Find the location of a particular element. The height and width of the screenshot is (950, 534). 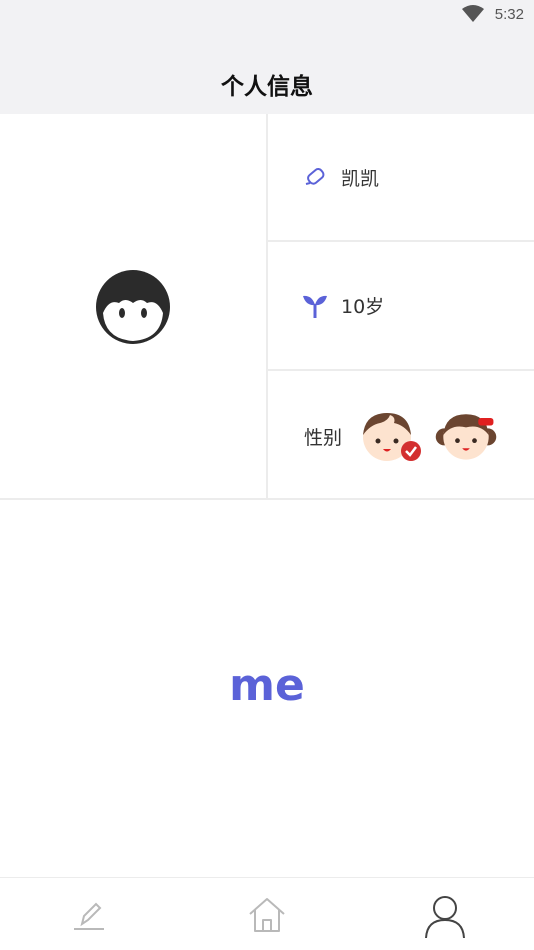

status-bar: 5:32 is located at coordinates (267, 15).